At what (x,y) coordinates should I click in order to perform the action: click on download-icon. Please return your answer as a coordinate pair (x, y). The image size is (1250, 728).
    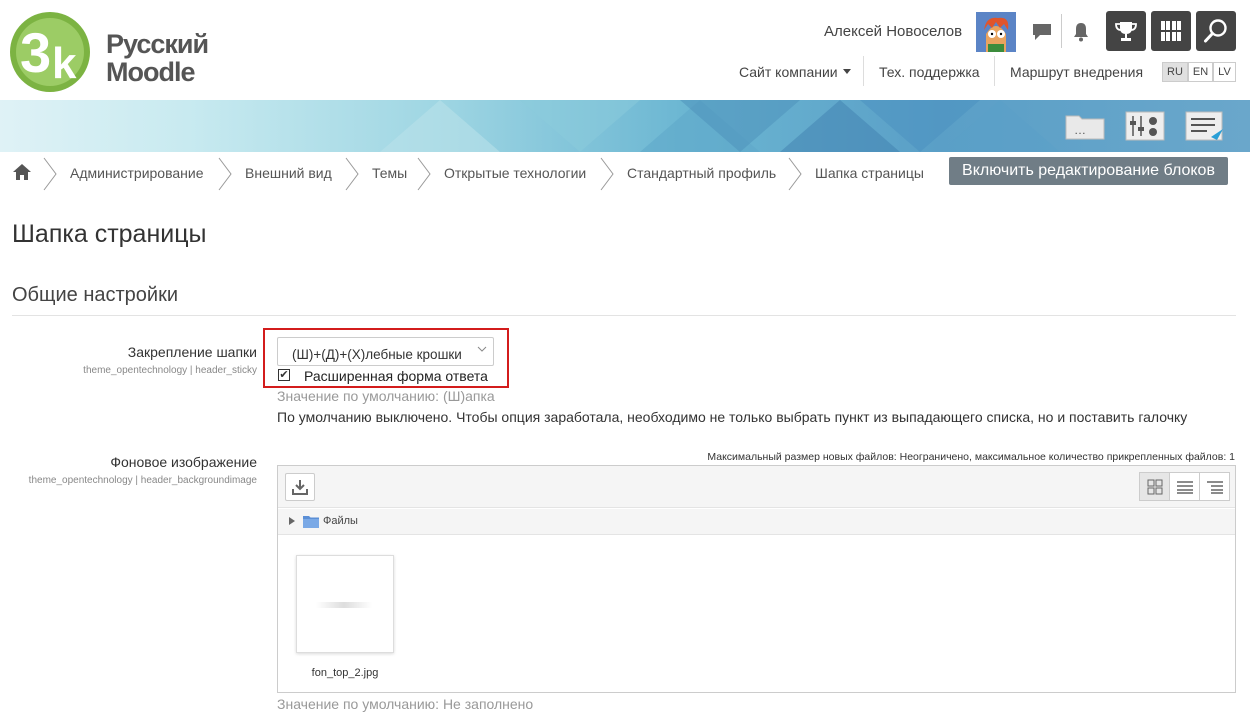
    Looking at the image, I should click on (300, 487).